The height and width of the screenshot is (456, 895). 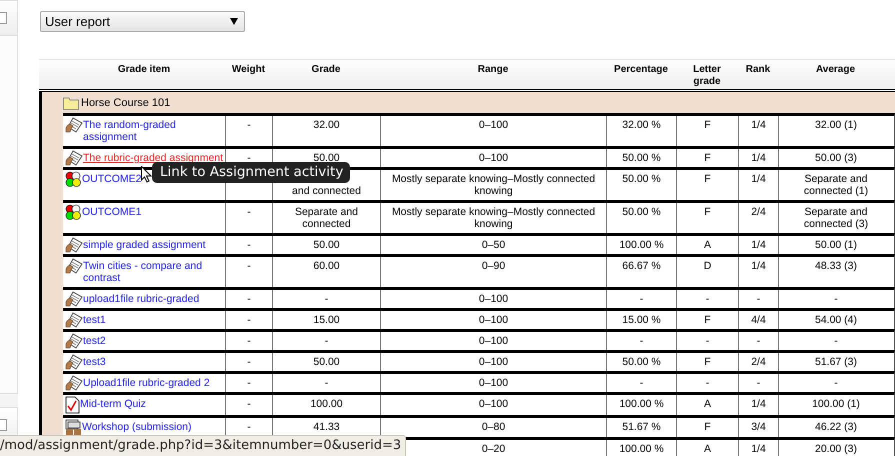 What do you see at coordinates (146, 383) in the screenshot?
I see `grade-item-link: Upload1file rubric-graded 2` at bounding box center [146, 383].